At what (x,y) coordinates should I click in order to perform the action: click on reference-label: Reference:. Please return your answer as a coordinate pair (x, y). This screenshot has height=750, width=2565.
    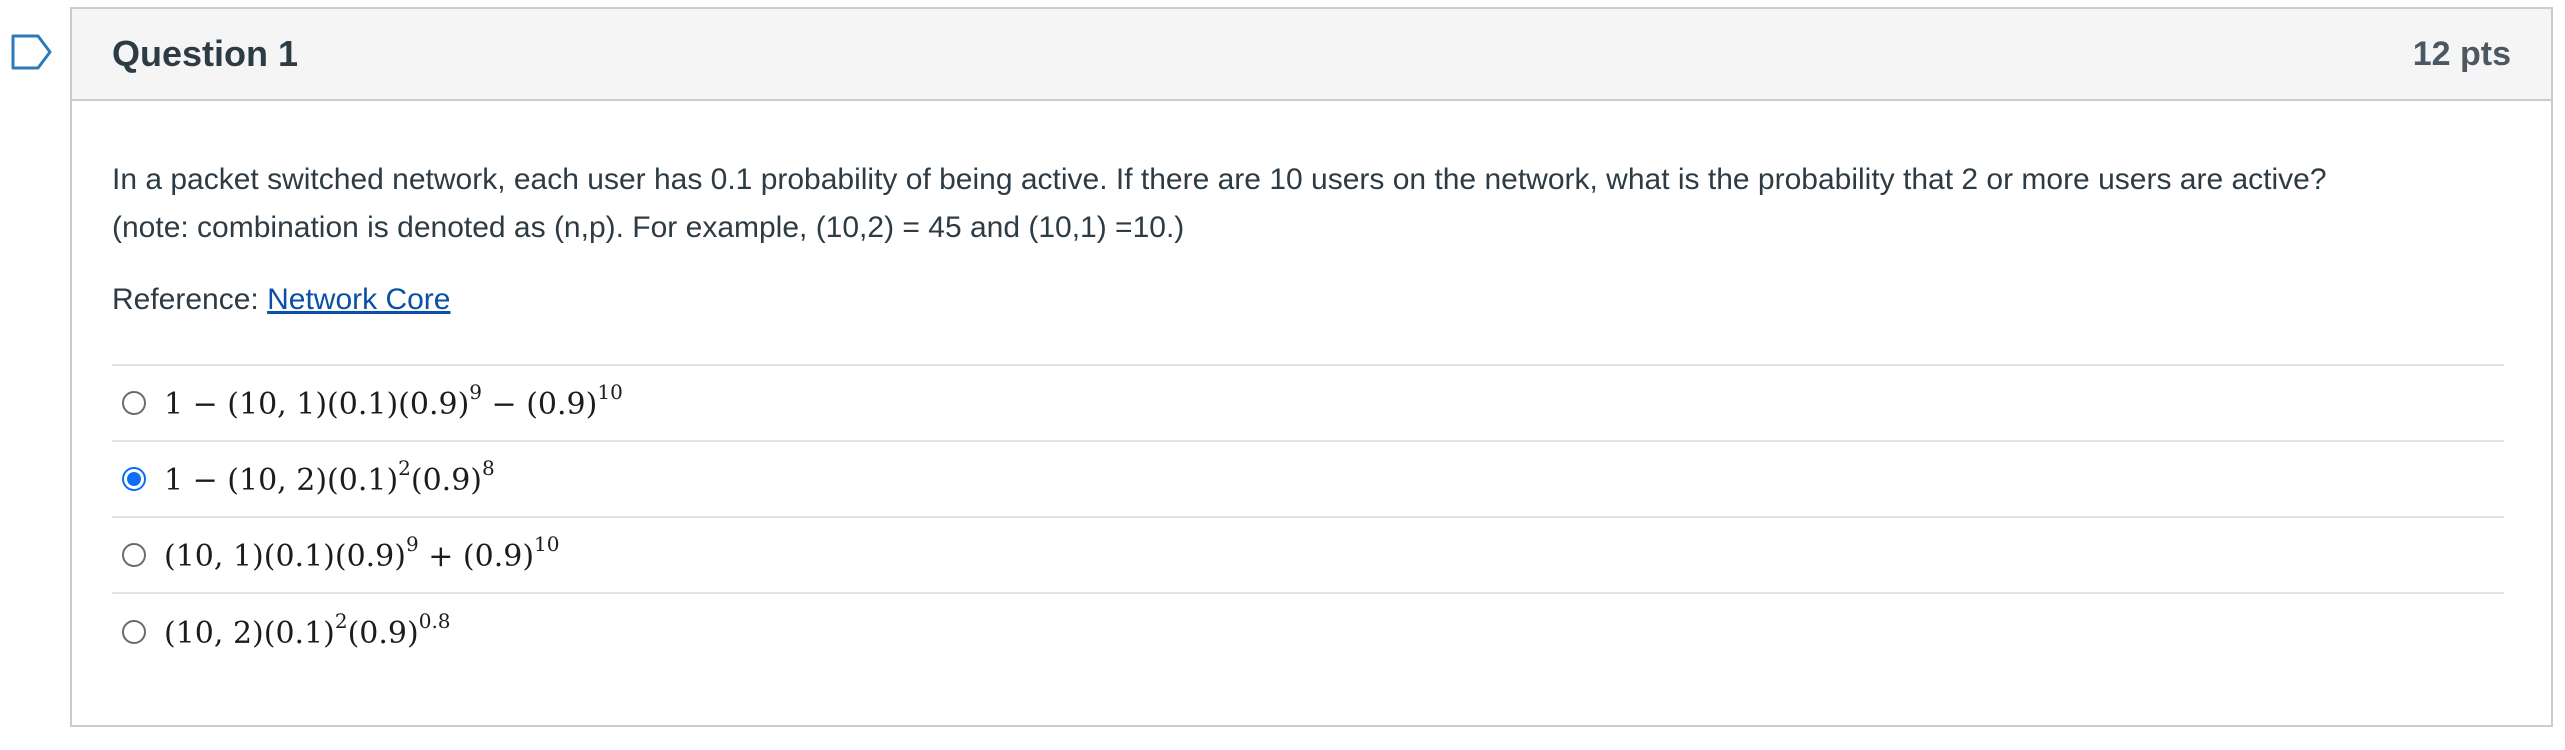
    Looking at the image, I should click on (185, 299).